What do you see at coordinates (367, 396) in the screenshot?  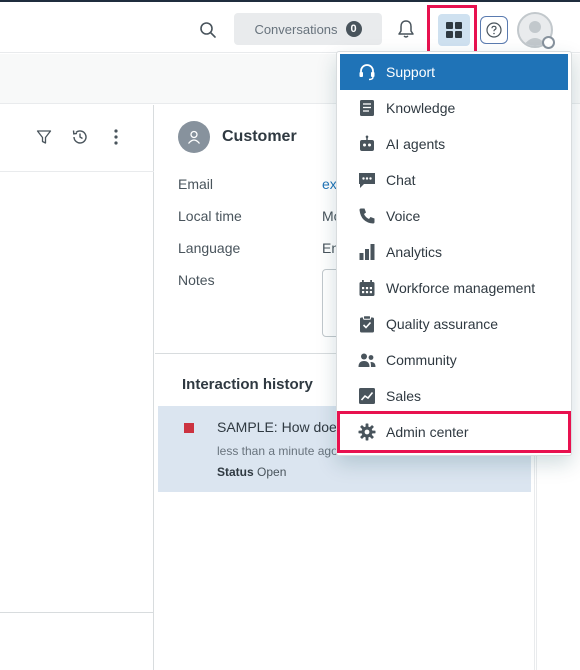 I see `trend-chart-icon` at bounding box center [367, 396].